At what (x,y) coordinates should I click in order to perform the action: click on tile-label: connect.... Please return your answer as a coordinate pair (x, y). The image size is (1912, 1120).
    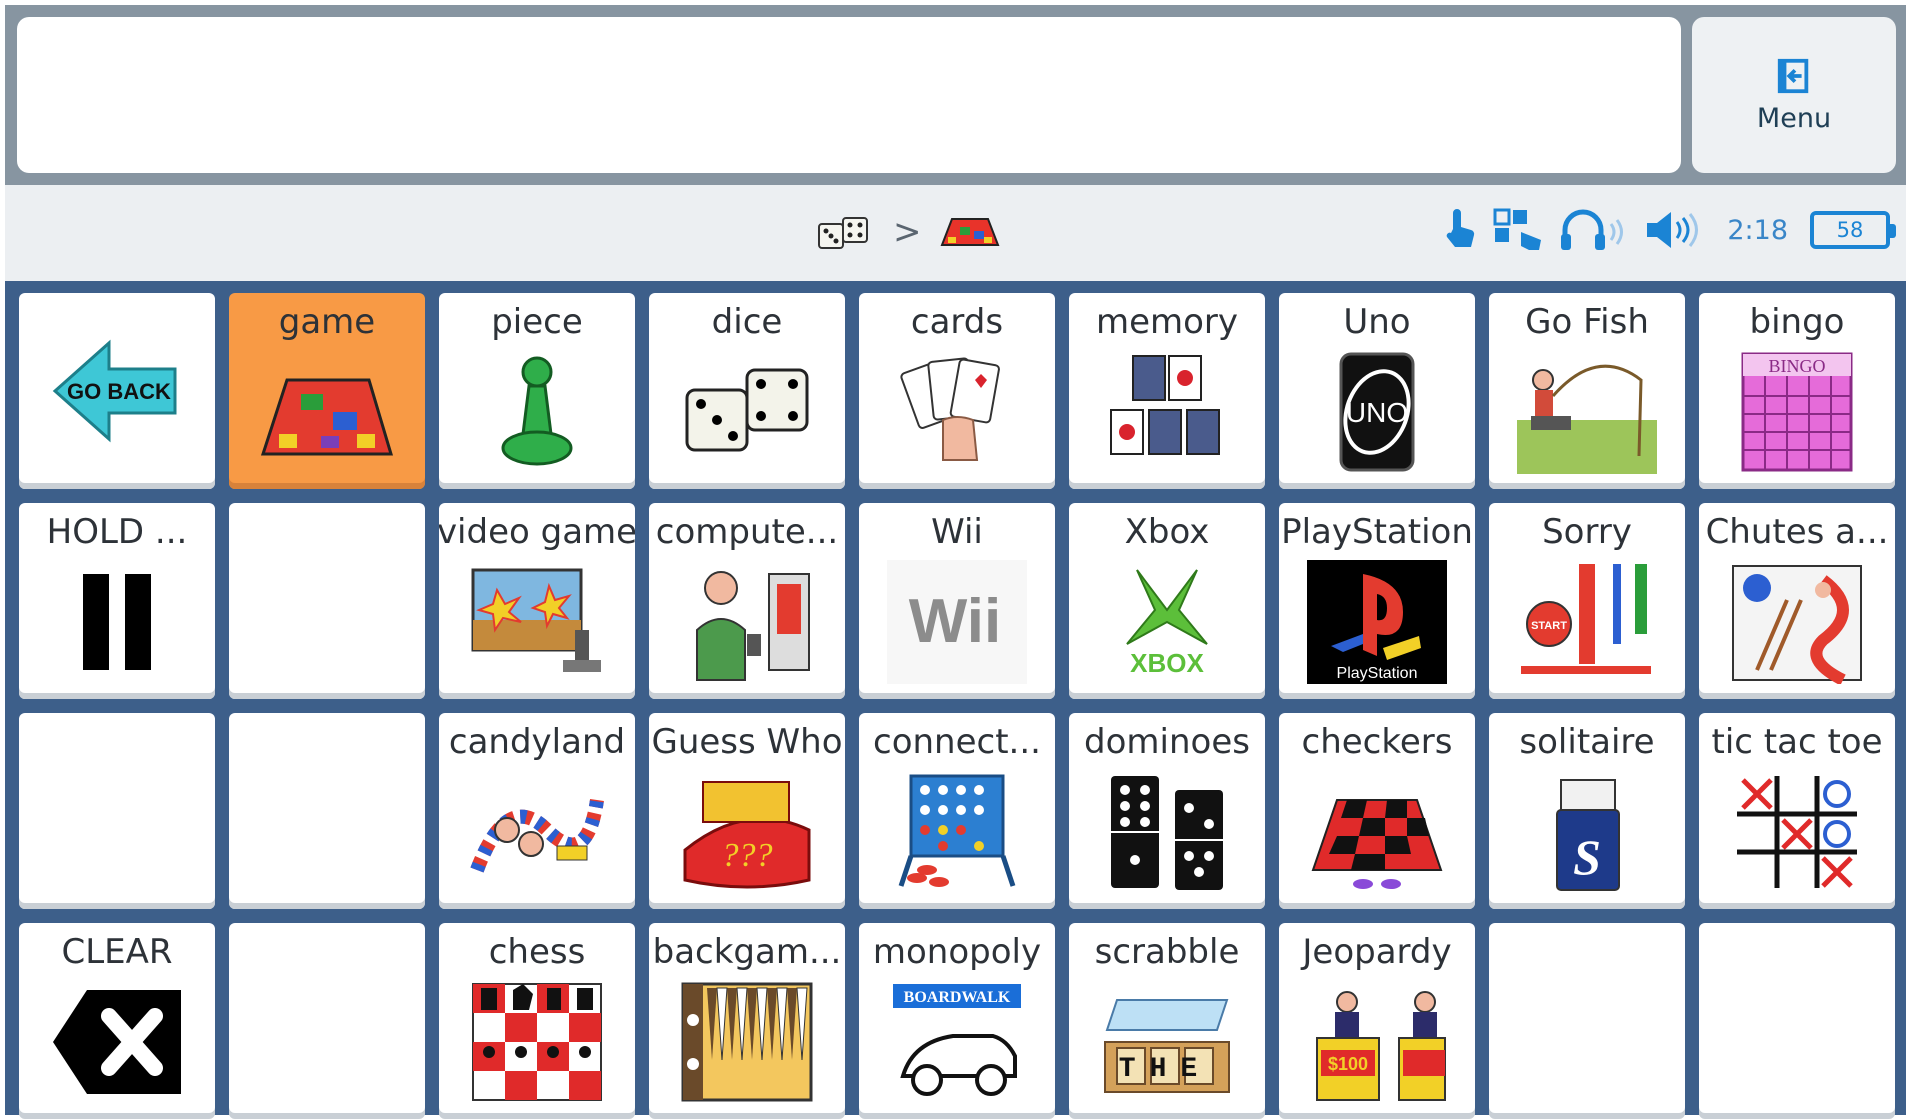
    Looking at the image, I should click on (957, 742).